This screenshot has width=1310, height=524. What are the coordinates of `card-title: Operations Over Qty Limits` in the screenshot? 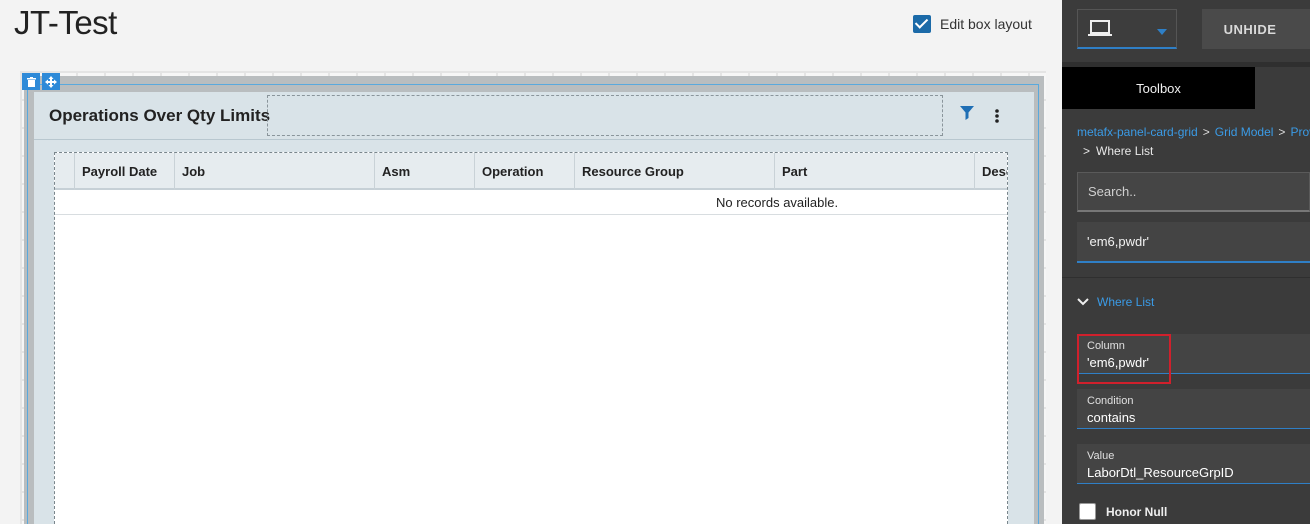 It's located at (160, 115).